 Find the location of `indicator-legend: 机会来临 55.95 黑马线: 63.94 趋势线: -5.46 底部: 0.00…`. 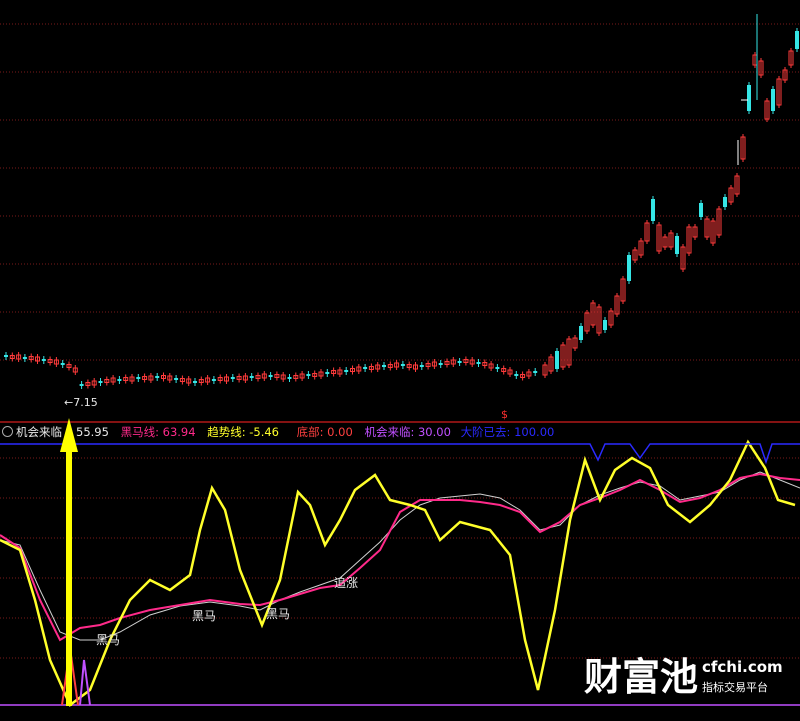

indicator-legend: 机会来临 55.95 黑马线: 63.94 趋势线: -5.46 底部: 0.00… is located at coordinates (400, 432).